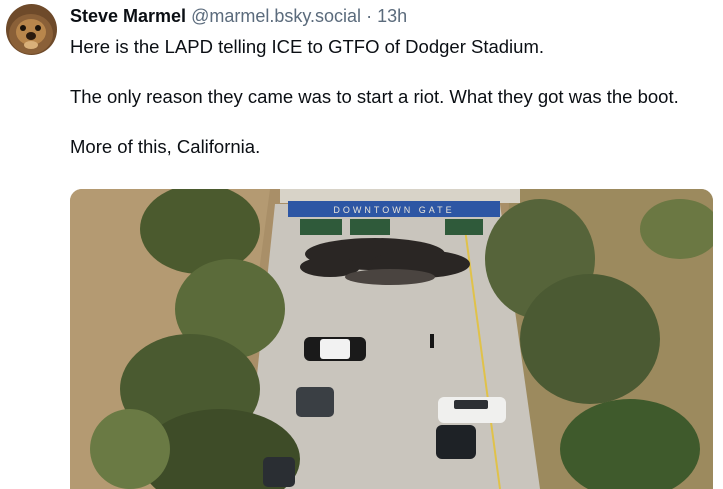  What do you see at coordinates (335, 349) in the screenshot?
I see `police-car` at bounding box center [335, 349].